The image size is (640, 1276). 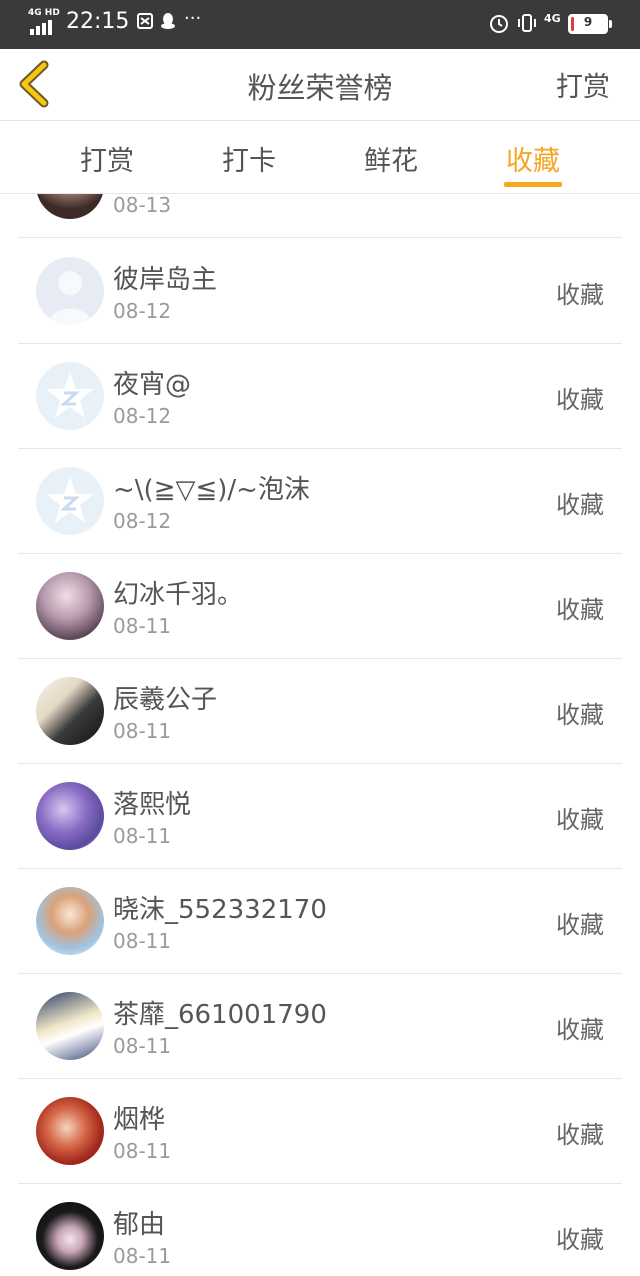 What do you see at coordinates (533, 158) in the screenshot?
I see `tab-favorites: 收藏` at bounding box center [533, 158].